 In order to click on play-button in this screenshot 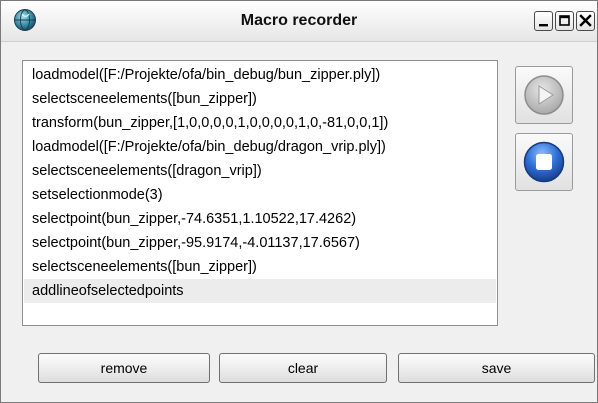, I will do `click(544, 95)`.